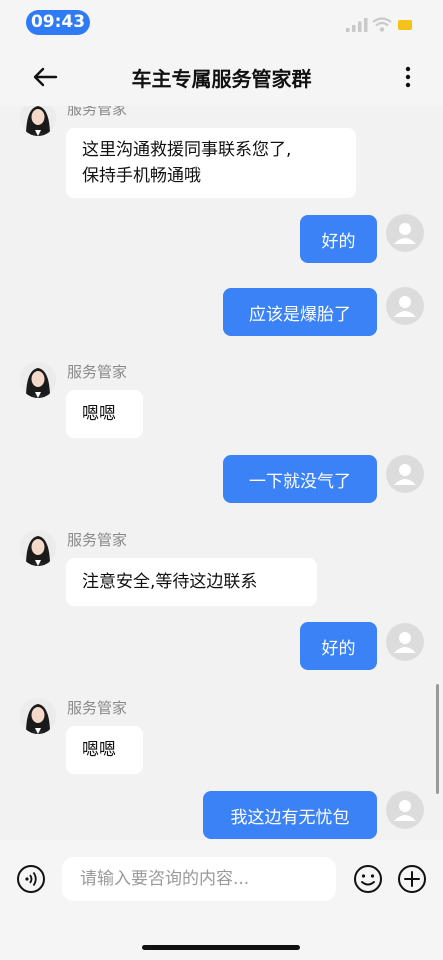  I want to click on message-text: 注意安全,等待这边联系, so click(170, 582).